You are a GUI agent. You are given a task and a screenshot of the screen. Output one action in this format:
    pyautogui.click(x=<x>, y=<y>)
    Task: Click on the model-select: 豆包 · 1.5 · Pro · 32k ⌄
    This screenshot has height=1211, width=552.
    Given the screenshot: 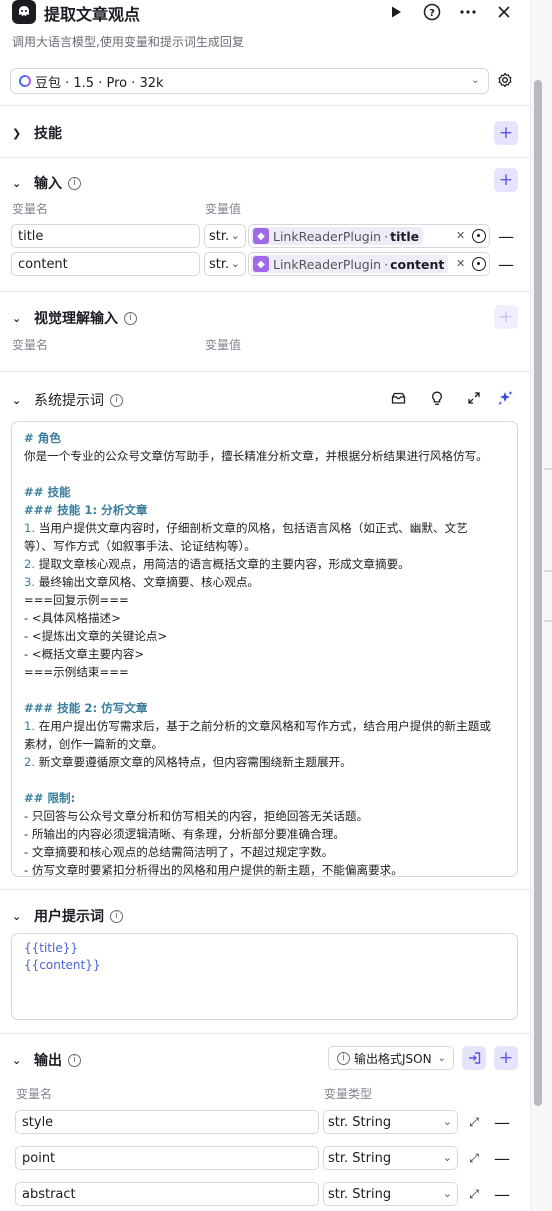 What is the action you would take?
    pyautogui.click(x=249, y=81)
    